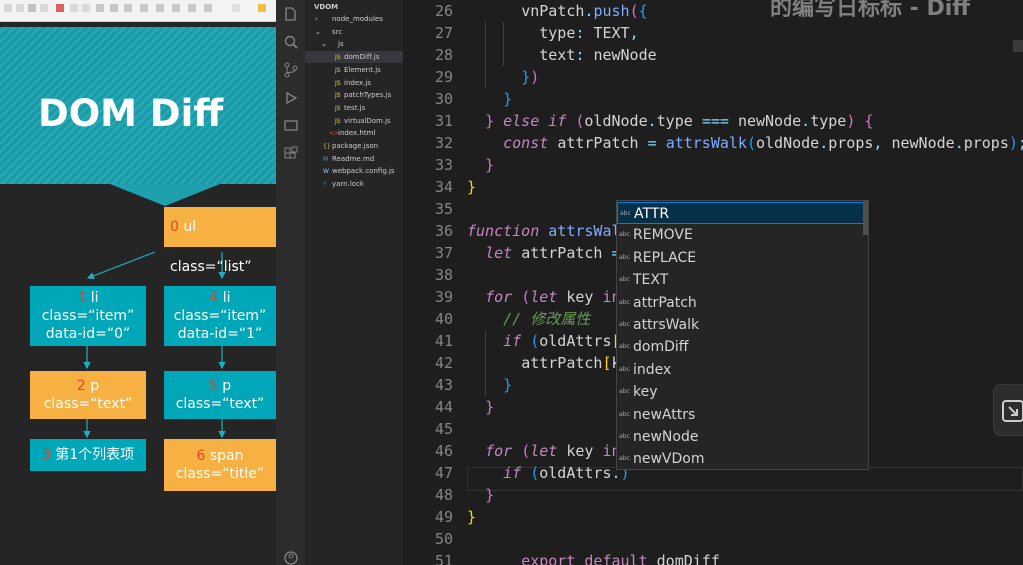  I want to click on node-attr-class: class=“item”, so click(220, 316).